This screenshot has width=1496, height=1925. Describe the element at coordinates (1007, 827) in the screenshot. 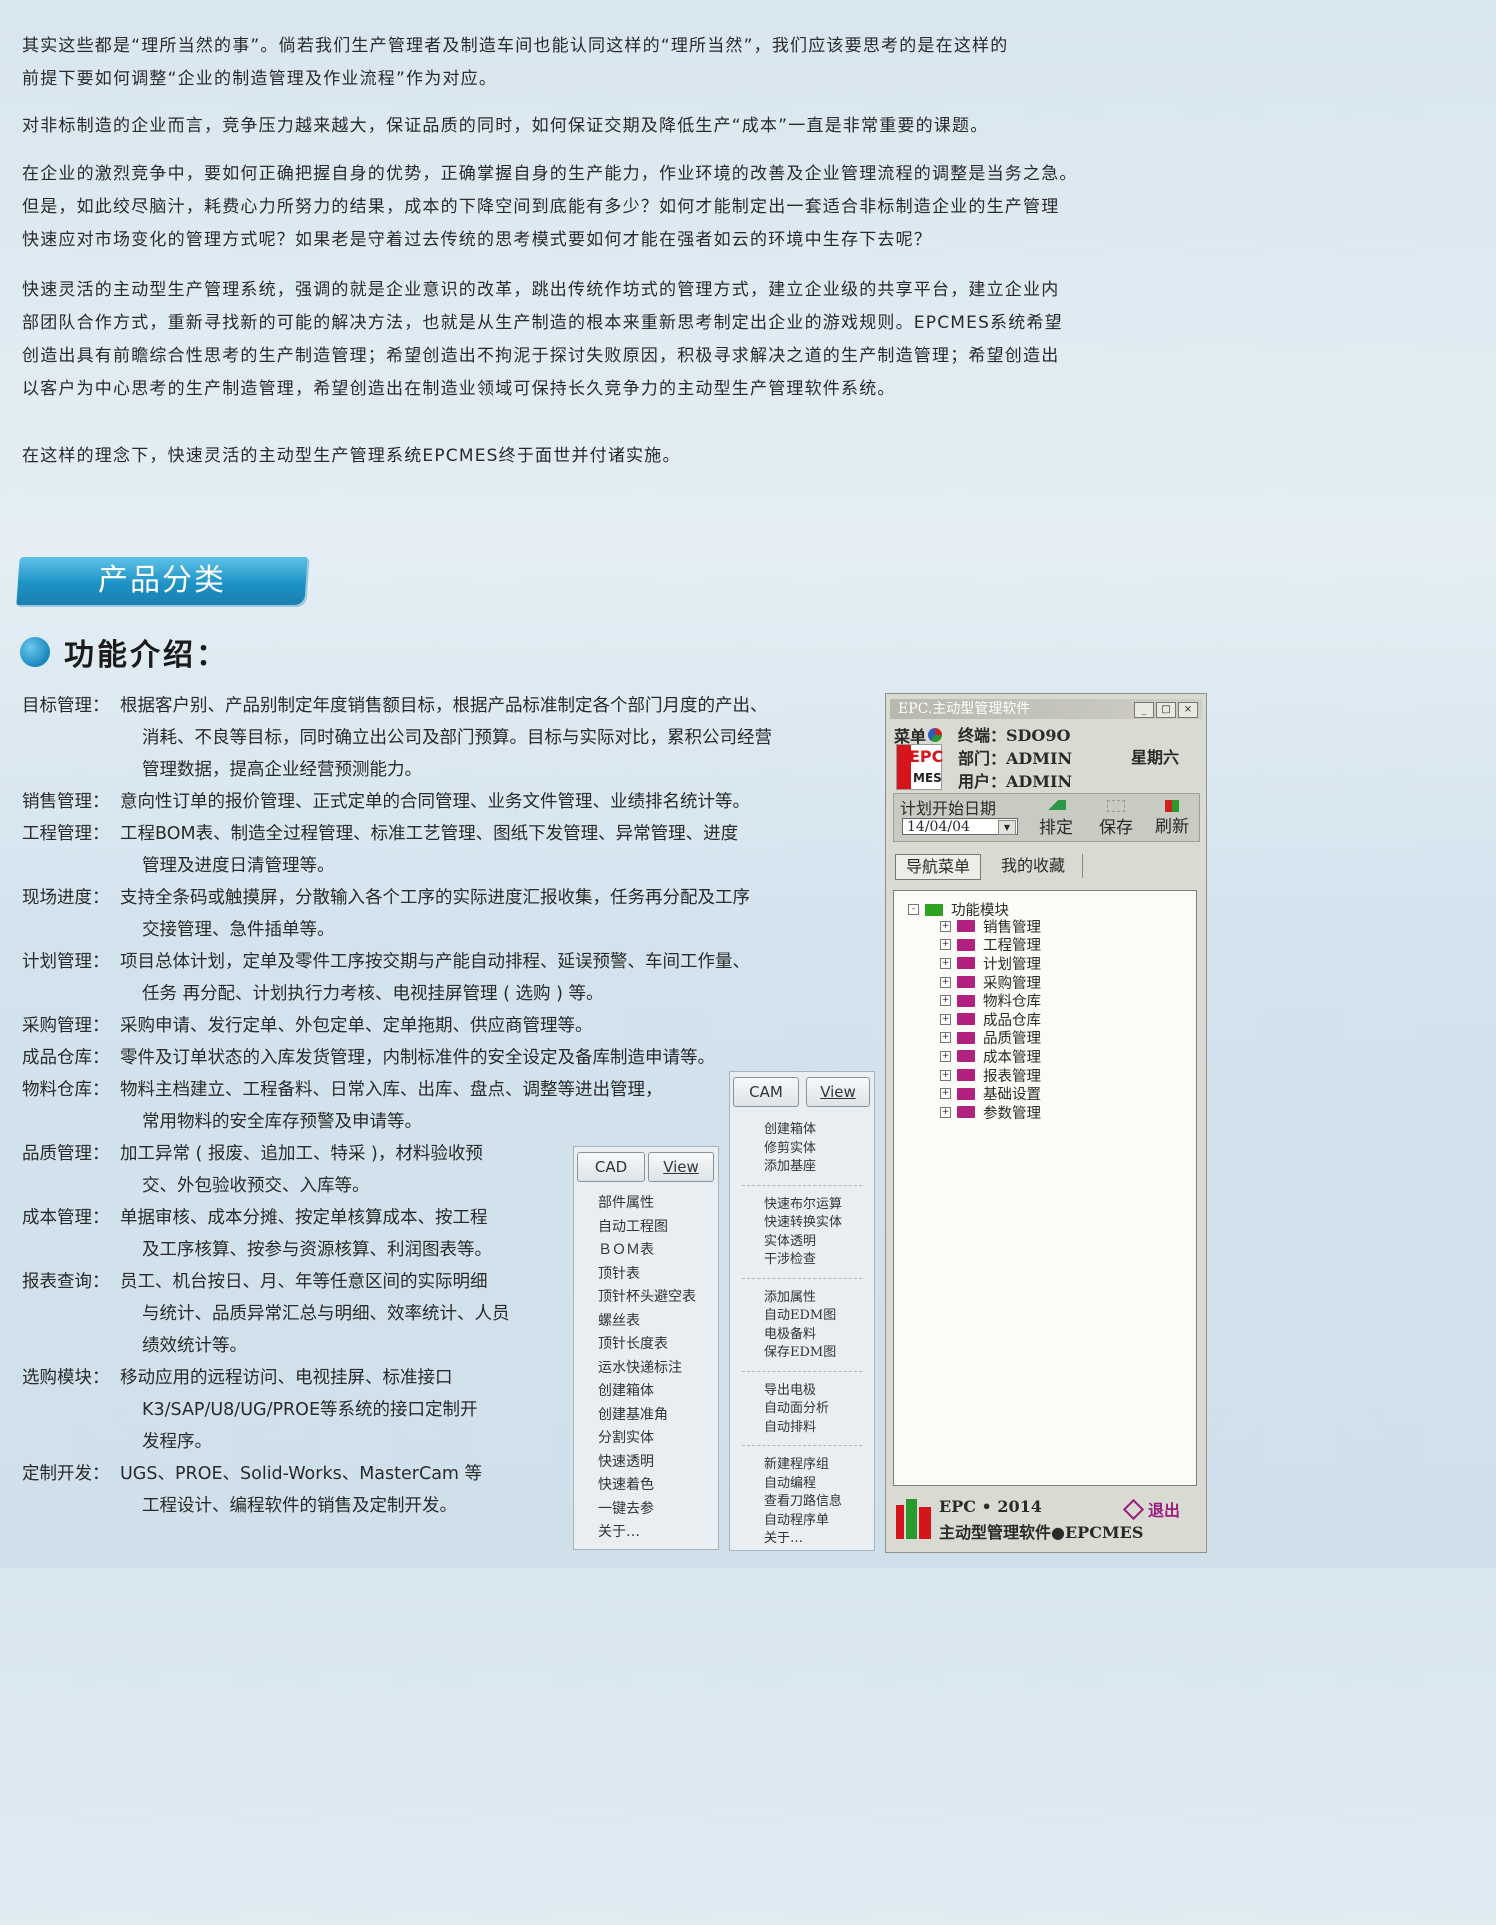

I see `dropdown-arrow-icon: ▼` at that location.